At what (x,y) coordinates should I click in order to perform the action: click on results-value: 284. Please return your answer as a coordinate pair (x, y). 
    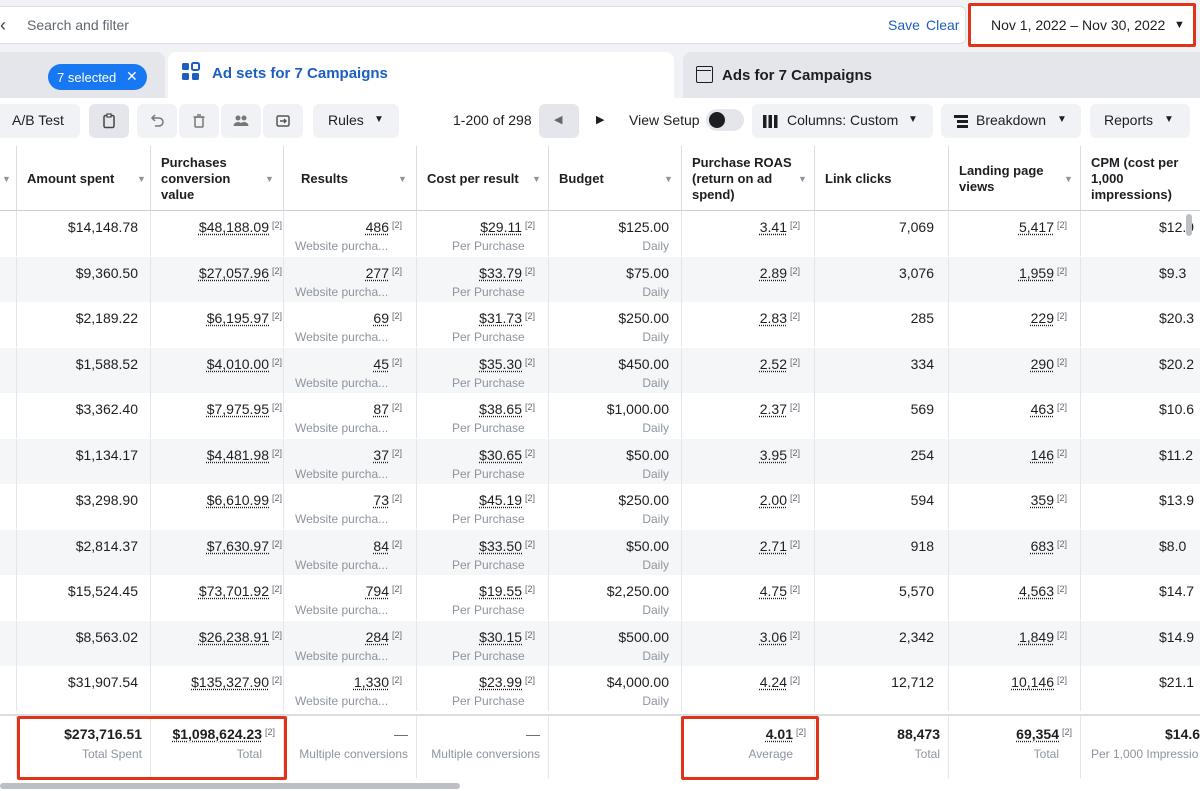
    Looking at the image, I should click on (377, 637).